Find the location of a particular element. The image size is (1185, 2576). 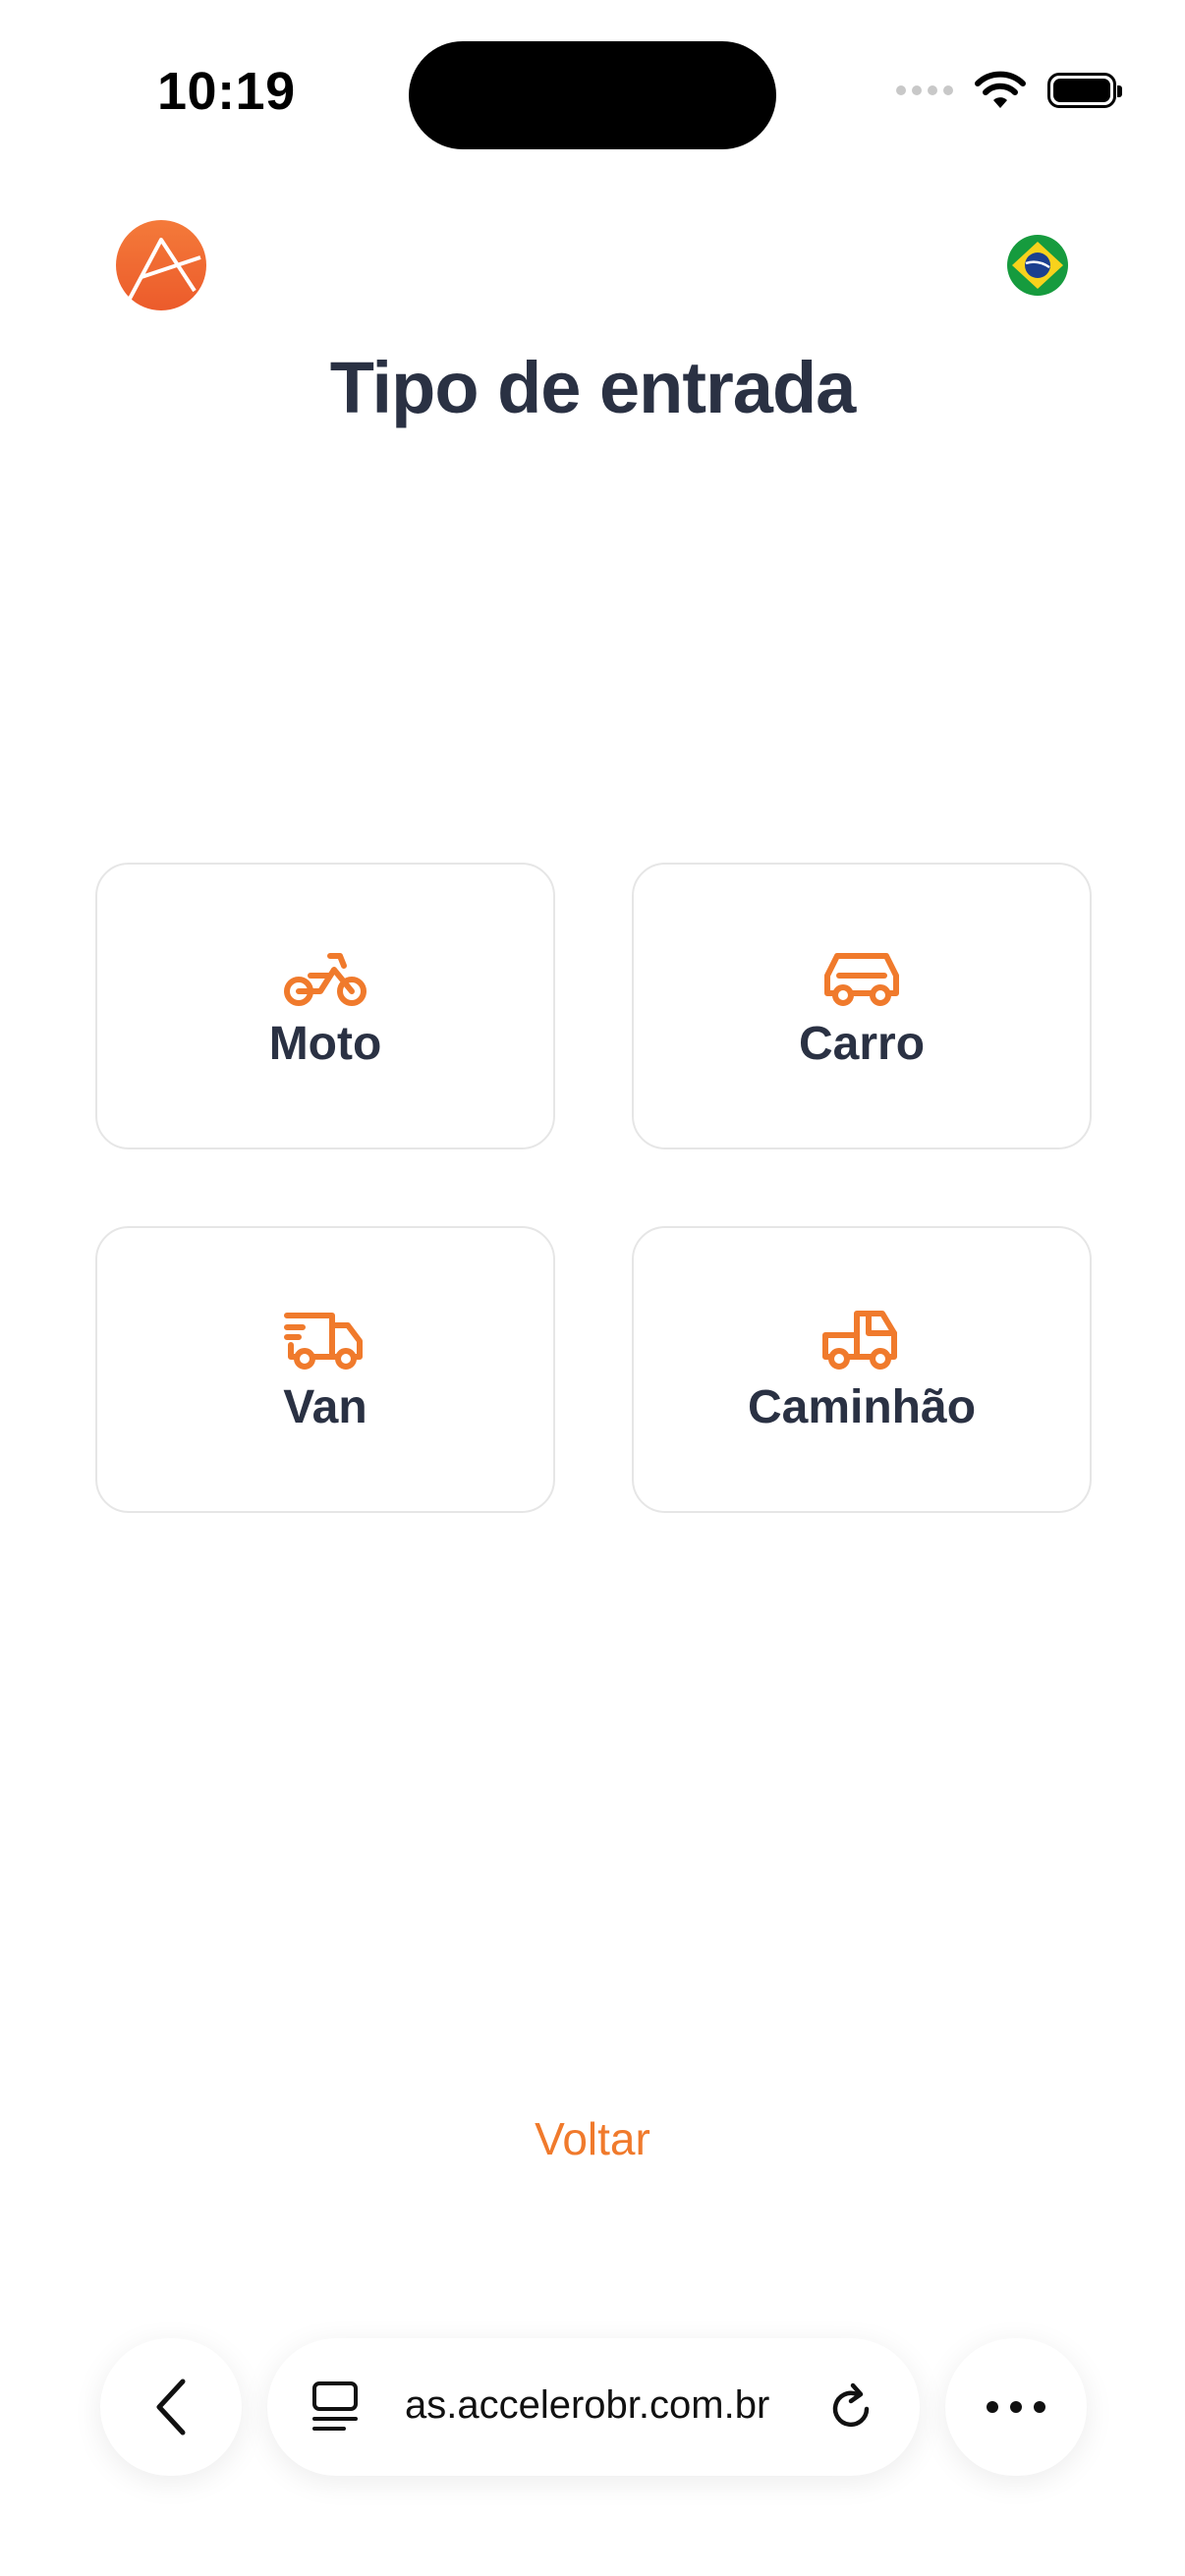

chevron-left-icon is located at coordinates (171, 2407).